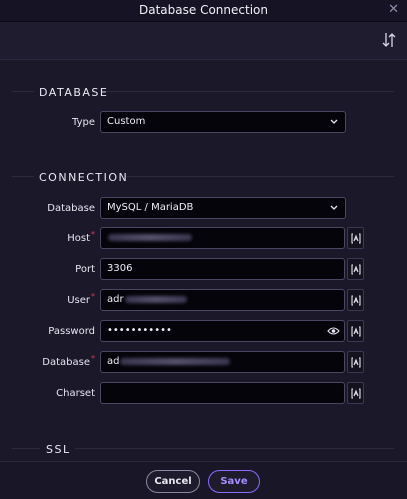 This screenshot has height=499, width=407. What do you see at coordinates (222, 331) in the screenshot?
I see `password-input: •••••••••••` at bounding box center [222, 331].